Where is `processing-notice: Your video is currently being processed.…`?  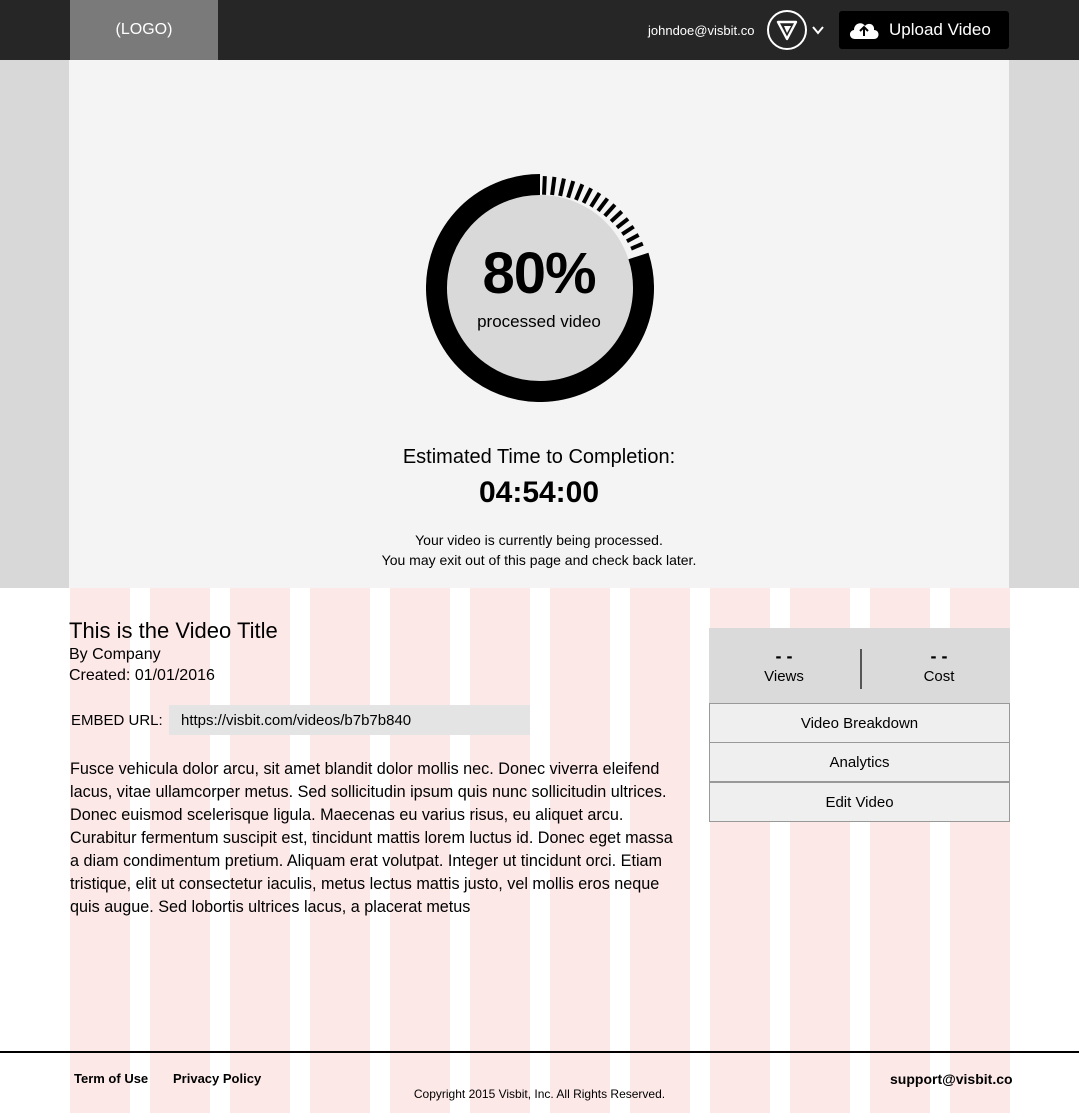 processing-notice: Your video is currently being processed.… is located at coordinates (539, 550).